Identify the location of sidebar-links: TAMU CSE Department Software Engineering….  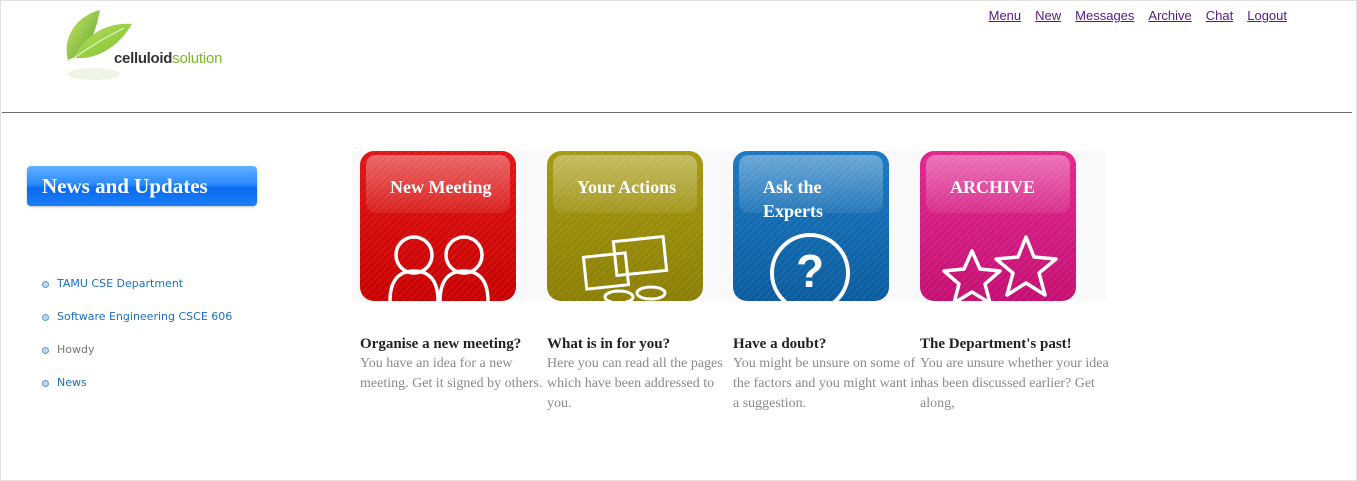
(137, 343).